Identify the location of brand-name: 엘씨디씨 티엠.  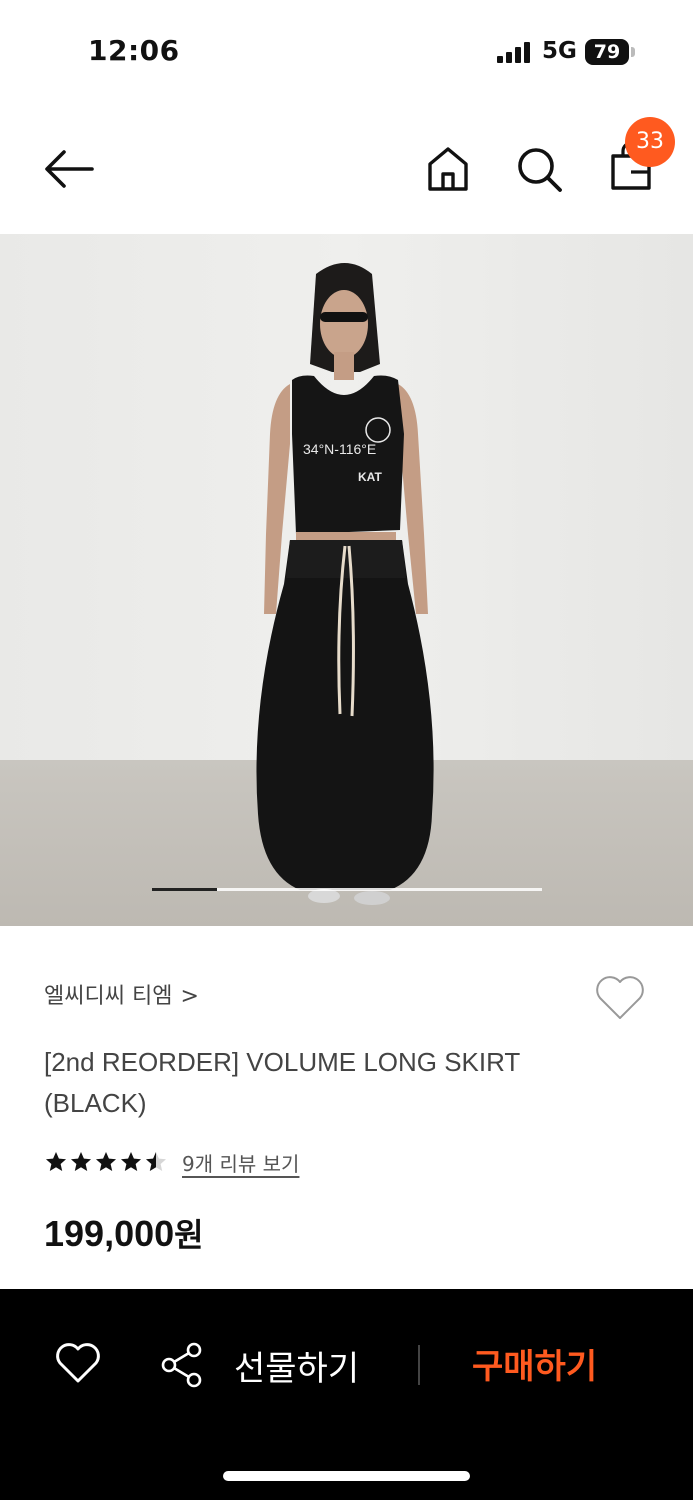
(108, 996).